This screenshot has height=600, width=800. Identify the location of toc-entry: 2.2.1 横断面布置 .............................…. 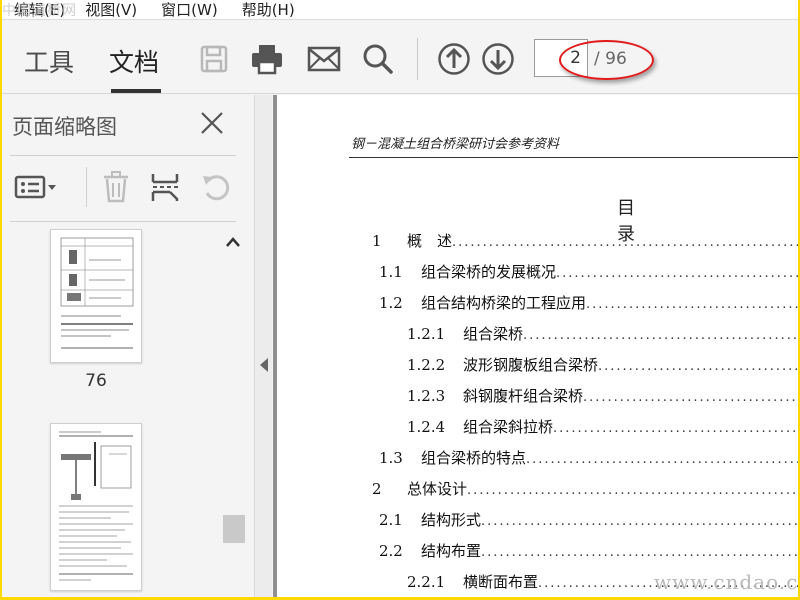
(602, 582).